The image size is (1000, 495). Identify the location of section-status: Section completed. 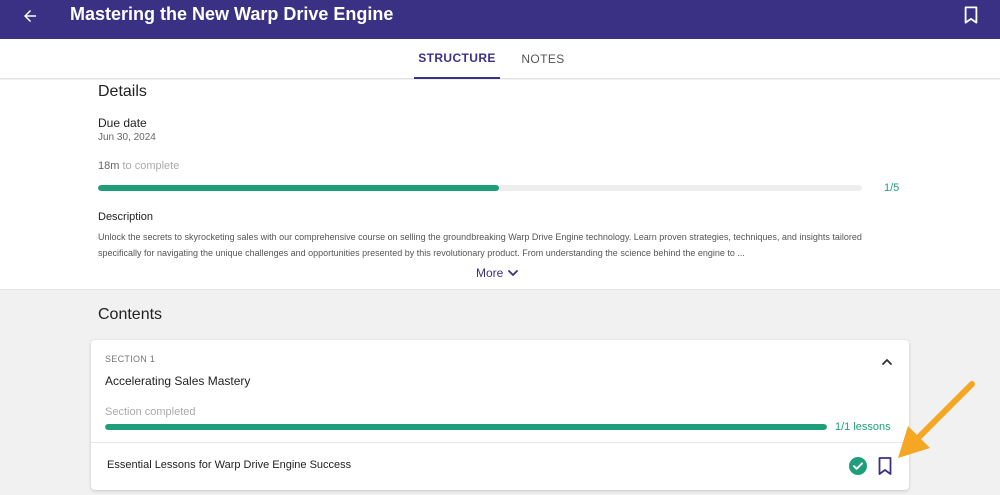
(150, 412).